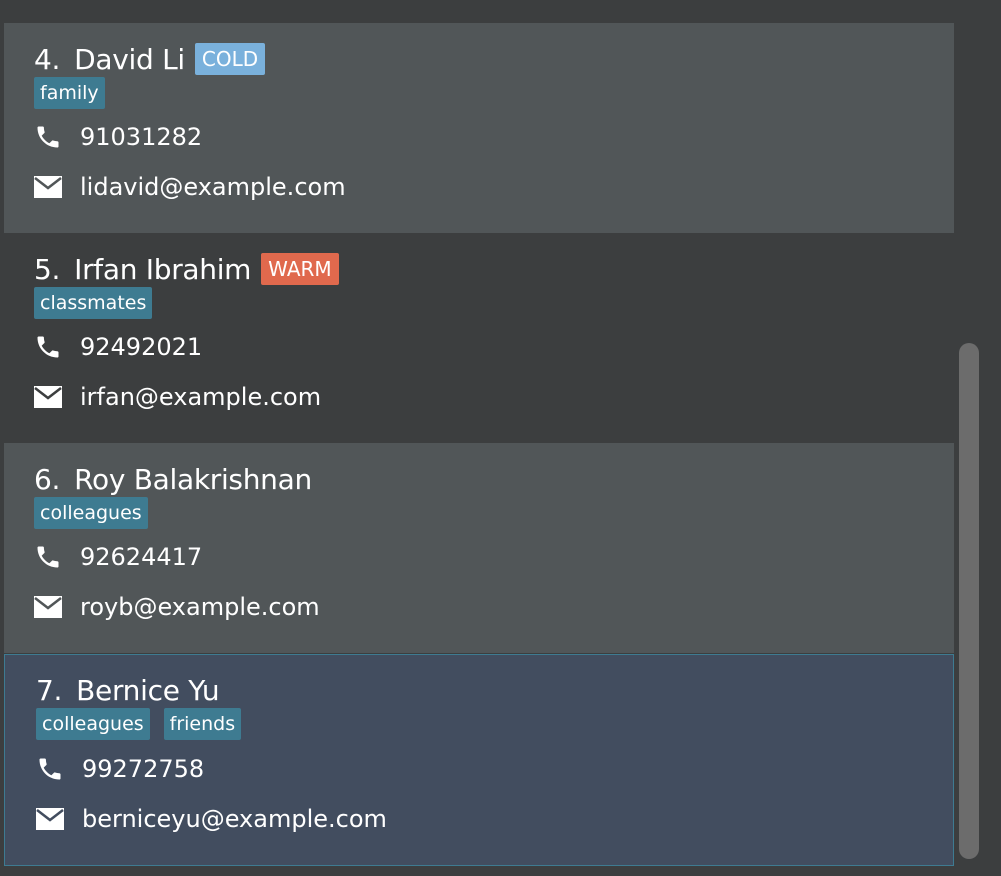 The image size is (1001, 876). I want to click on email-address: lidavid@example.com, so click(213, 187).